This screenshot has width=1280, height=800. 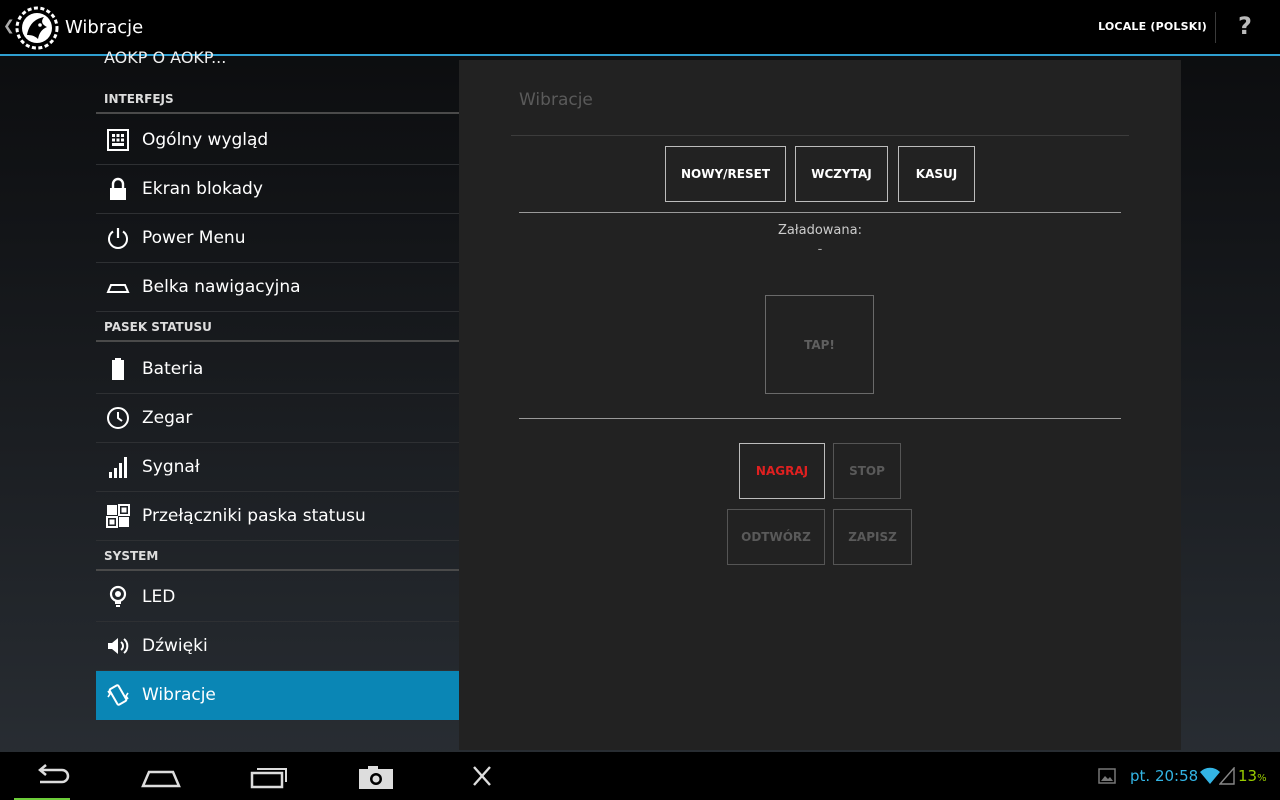 What do you see at coordinates (1210, 775) in the screenshot?
I see `wifi-icon` at bounding box center [1210, 775].